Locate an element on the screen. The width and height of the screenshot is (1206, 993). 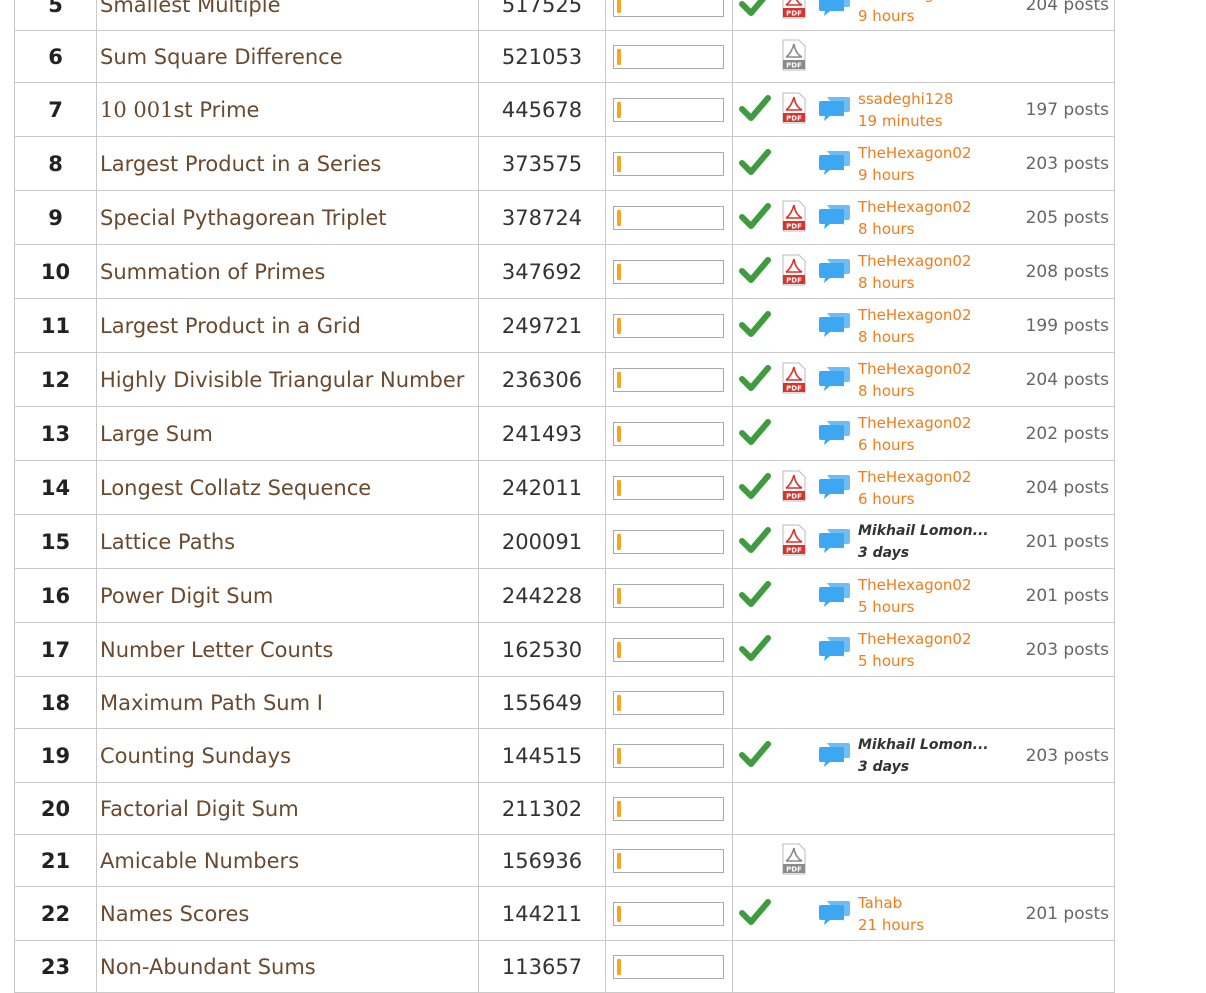
post-time: 5 hours is located at coordinates (886, 660).